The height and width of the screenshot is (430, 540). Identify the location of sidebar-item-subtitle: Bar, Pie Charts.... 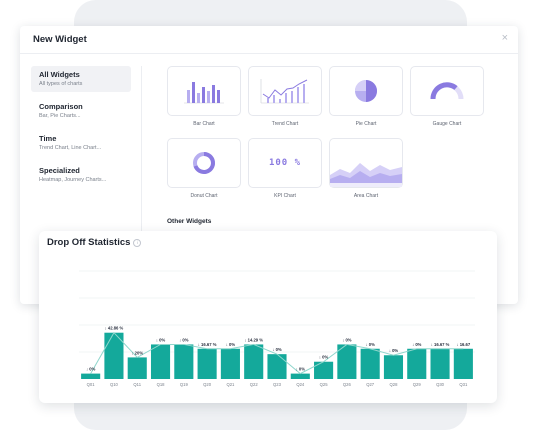
(60, 116).